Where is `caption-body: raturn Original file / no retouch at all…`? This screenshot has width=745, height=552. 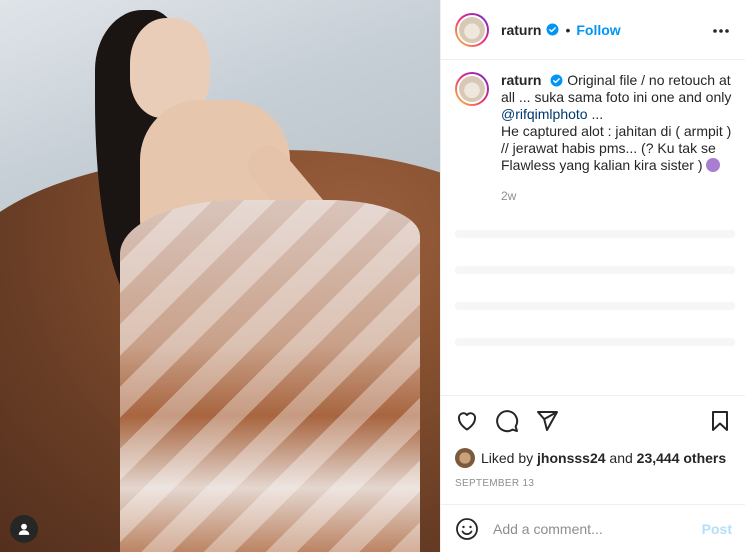 caption-body: raturn Original file / no retouch at all… is located at coordinates (620, 138).